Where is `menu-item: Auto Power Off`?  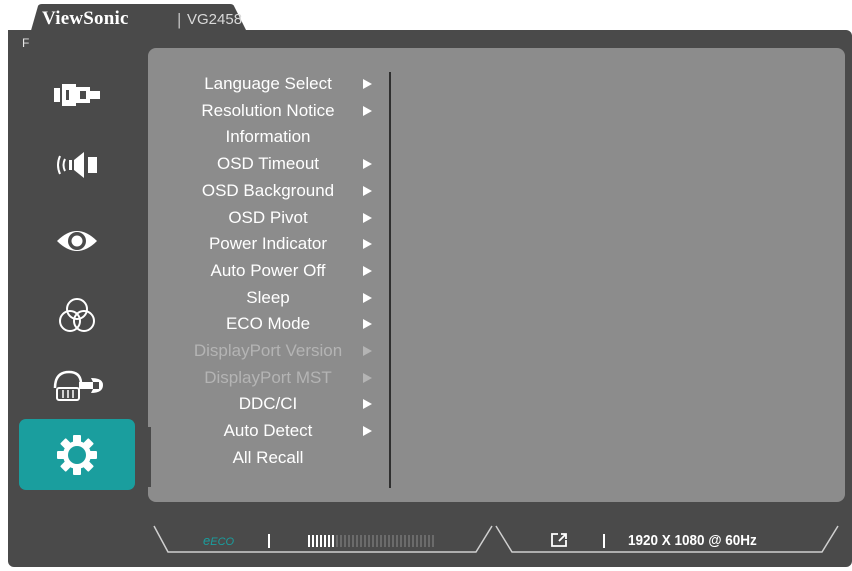
menu-item: Auto Power Off is located at coordinates (268, 271).